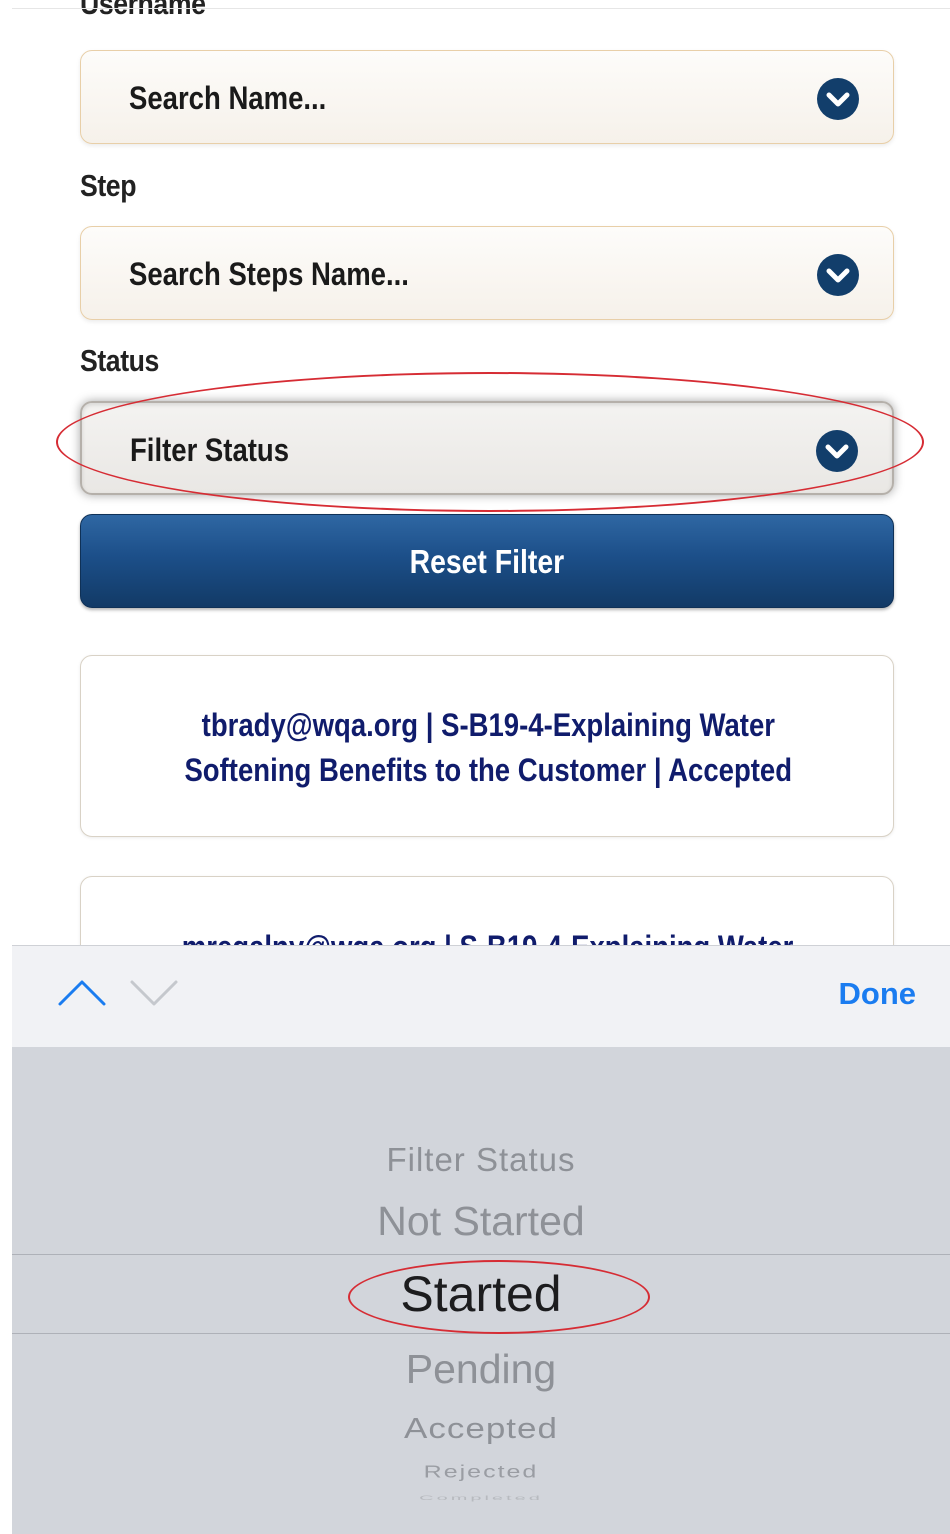  What do you see at coordinates (143, 10) in the screenshot?
I see `username-label: Username` at bounding box center [143, 10].